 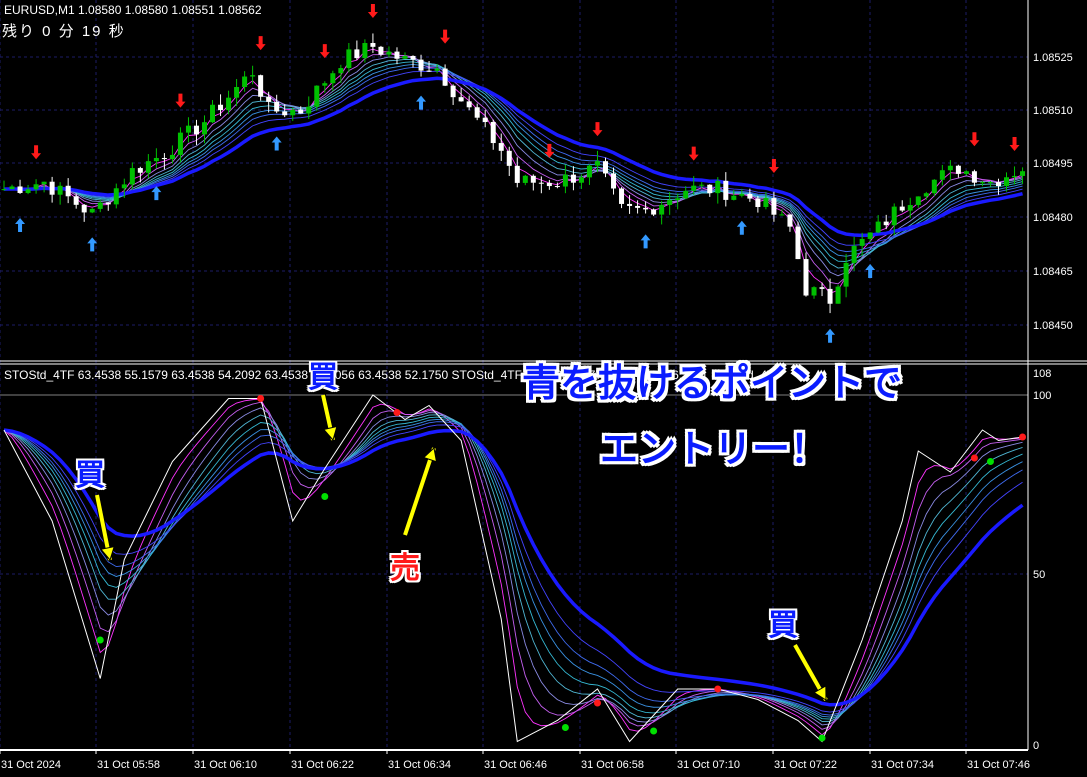 What do you see at coordinates (712, 383) in the screenshot?
I see `headline-line-1: 青を抜けるポイントで` at bounding box center [712, 383].